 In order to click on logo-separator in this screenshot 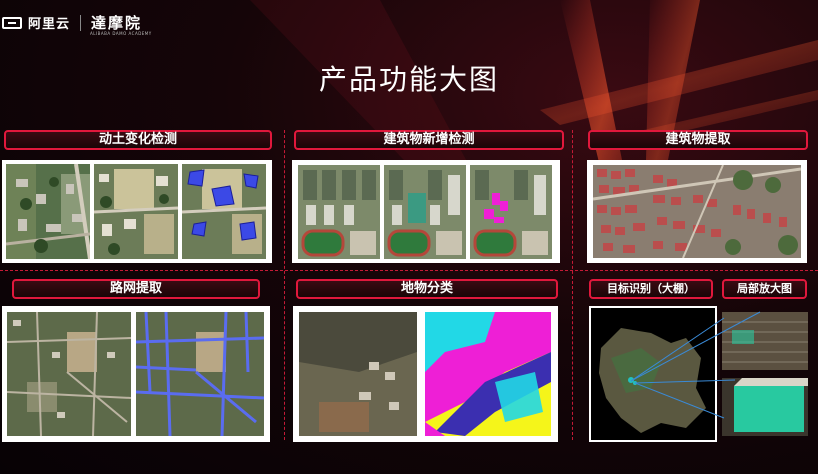, I will do `click(81, 22)`.